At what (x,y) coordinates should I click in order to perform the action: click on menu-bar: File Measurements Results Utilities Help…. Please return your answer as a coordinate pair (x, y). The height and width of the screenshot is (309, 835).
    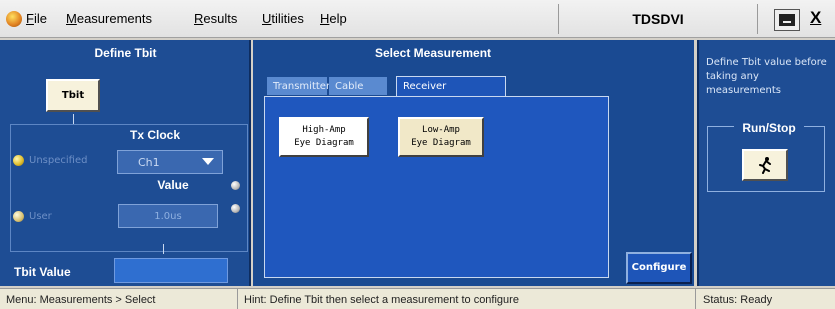
    Looking at the image, I should click on (417, 19).